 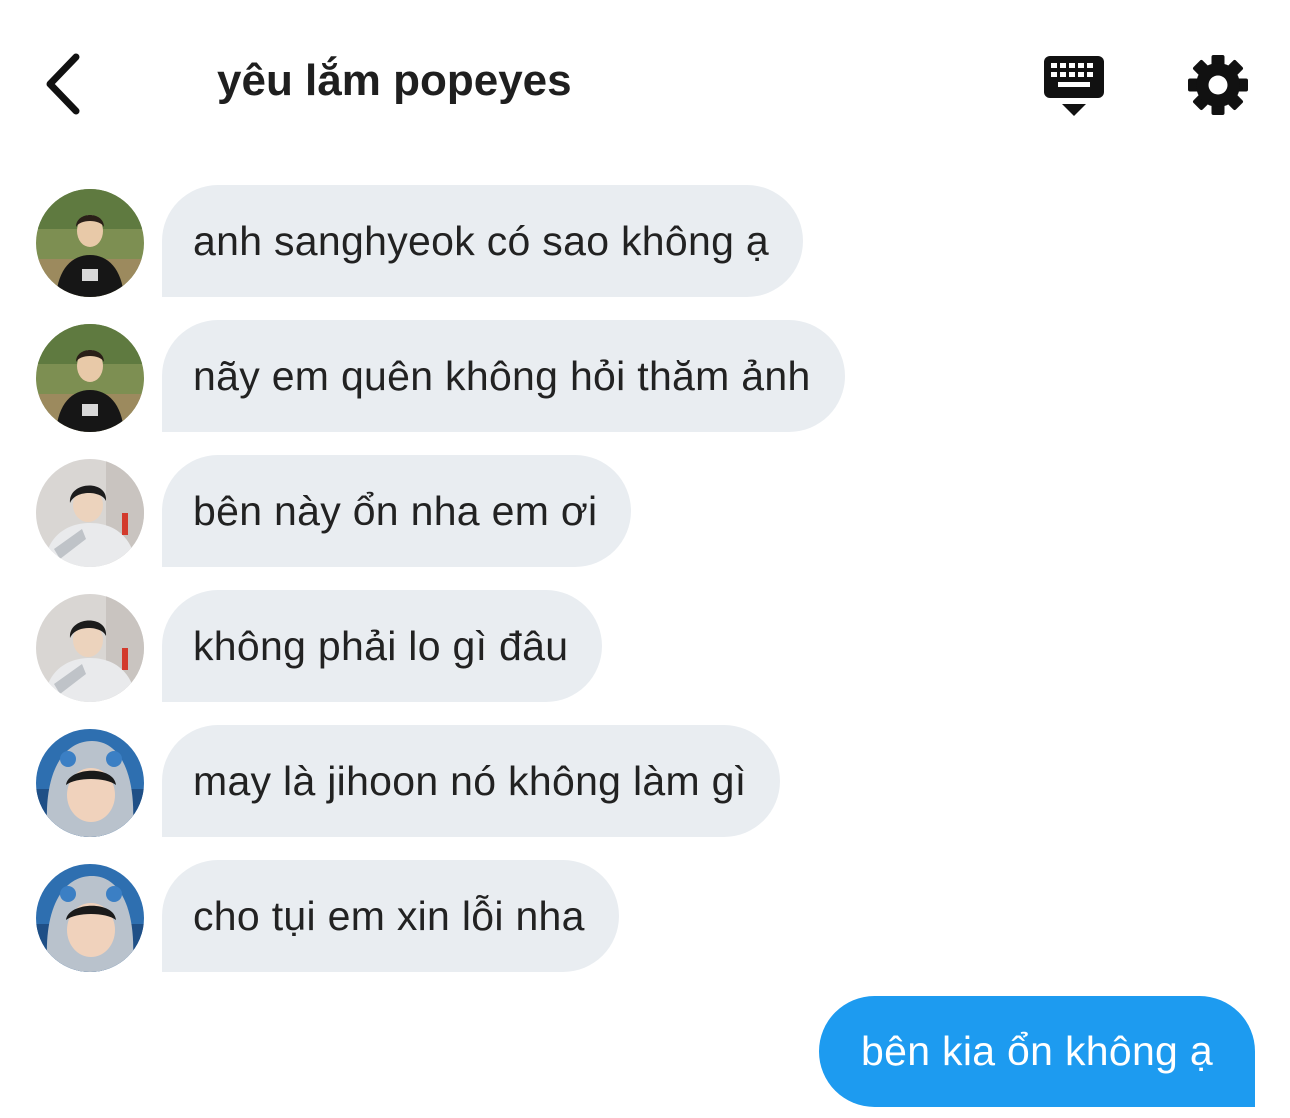 I want to click on keyboard-icon, so click(x=1074, y=86).